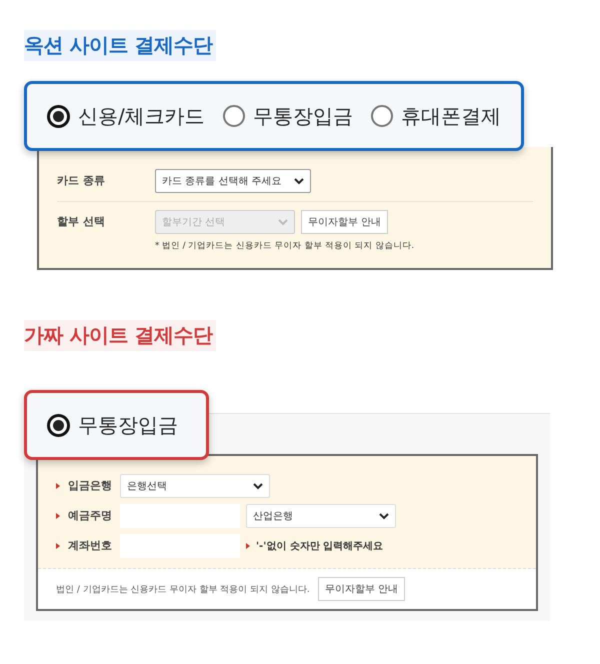 This screenshot has width=600, height=664. I want to click on hint-text: '-'없이 숫자만 입력해주세요, so click(320, 546).